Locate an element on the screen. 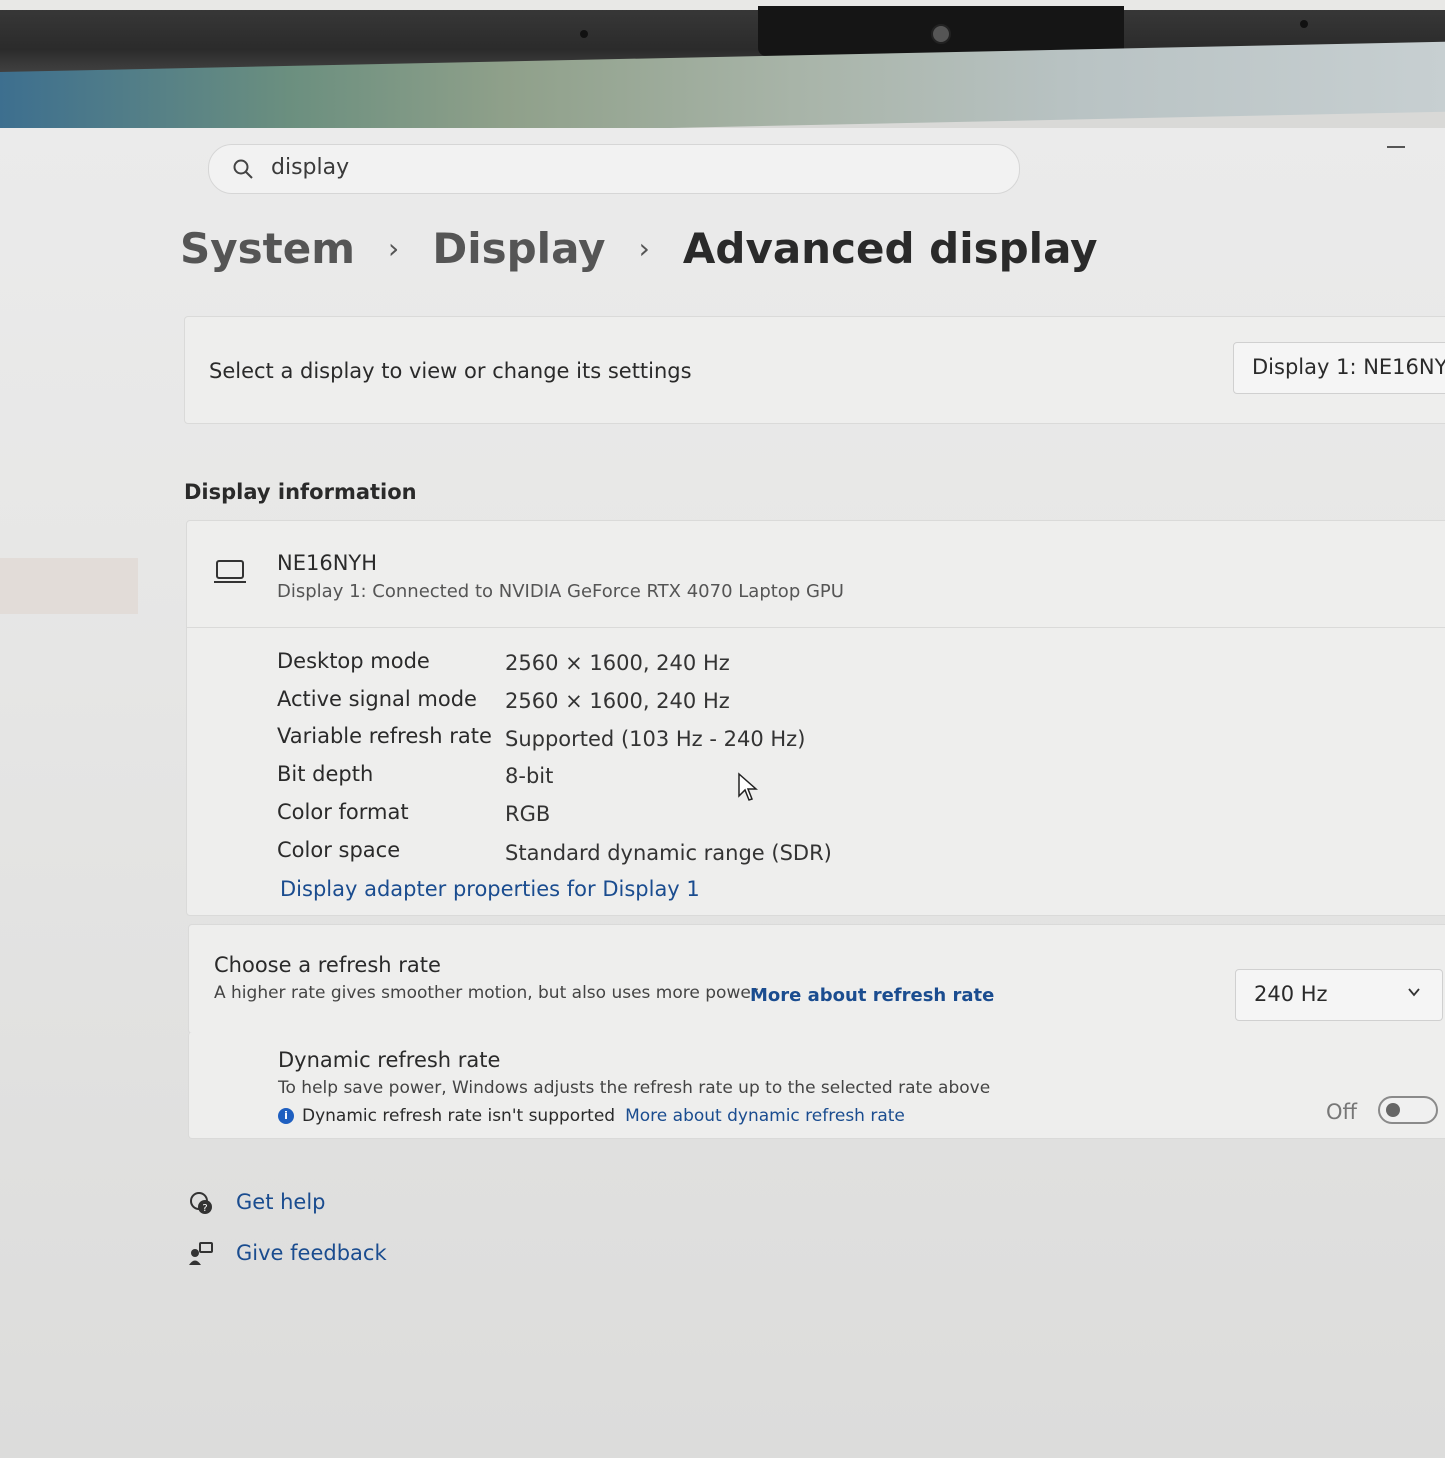  bit-depth-value: 8-bit is located at coordinates (529, 776).